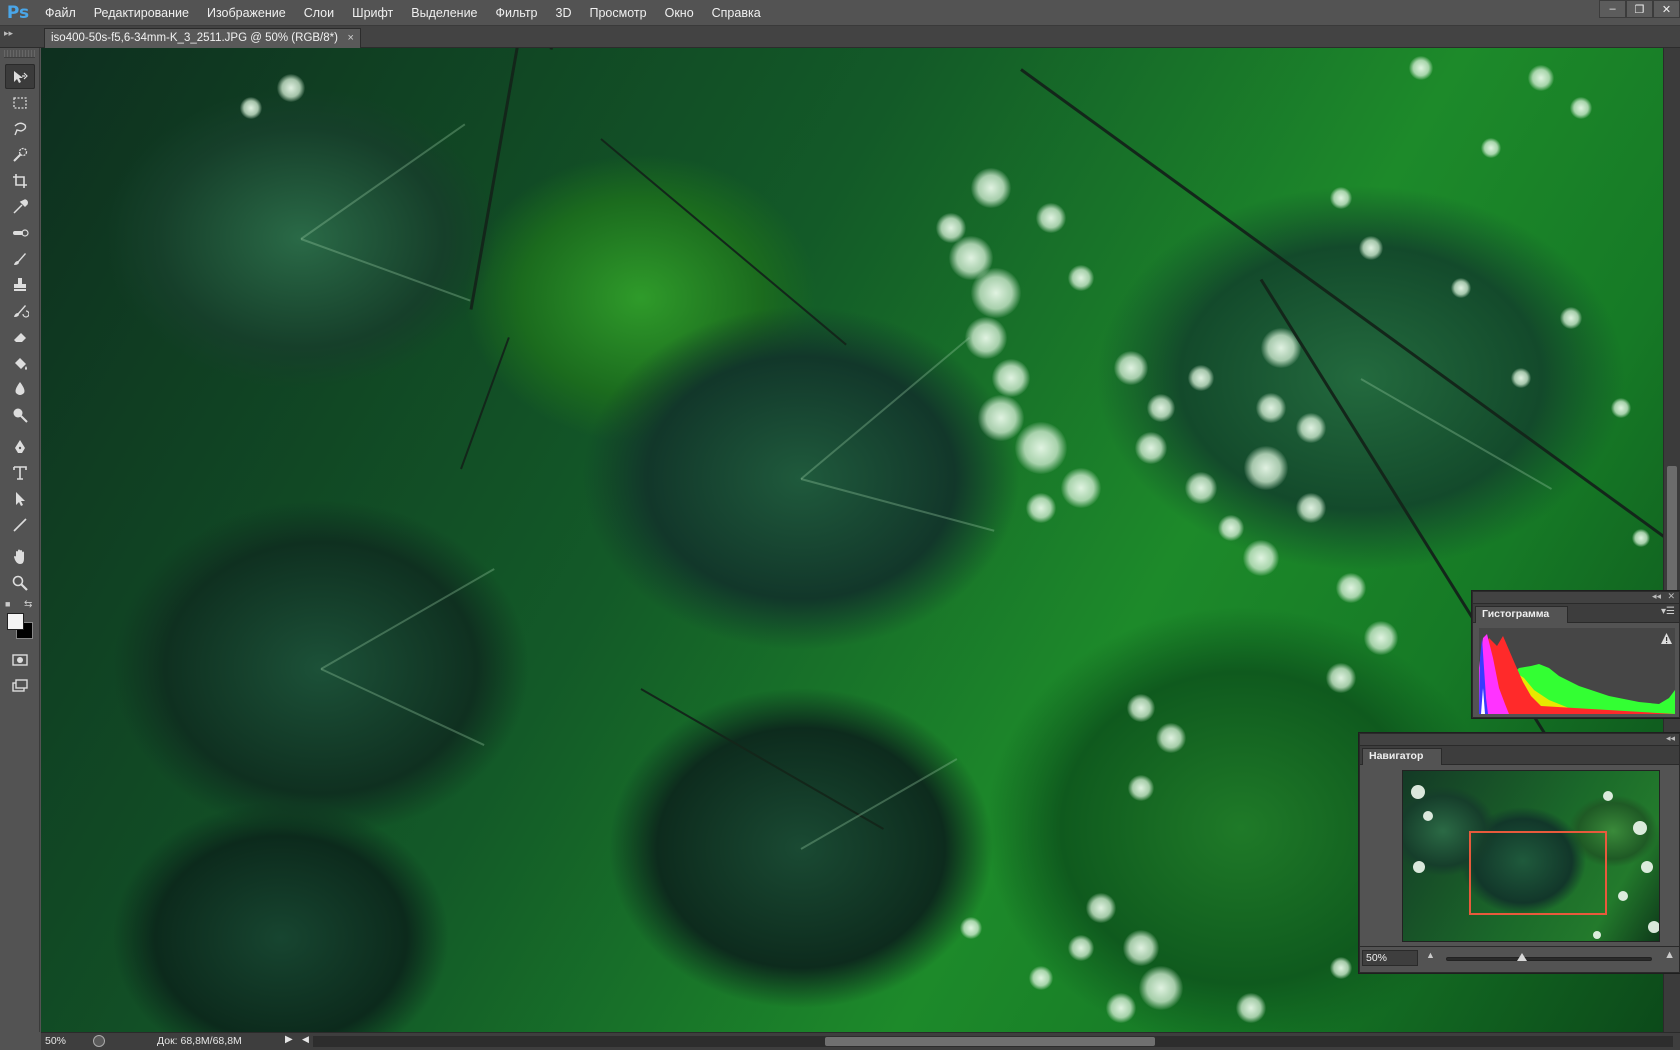 The width and height of the screenshot is (1680, 1050). I want to click on quick-mask-button, so click(20, 659).